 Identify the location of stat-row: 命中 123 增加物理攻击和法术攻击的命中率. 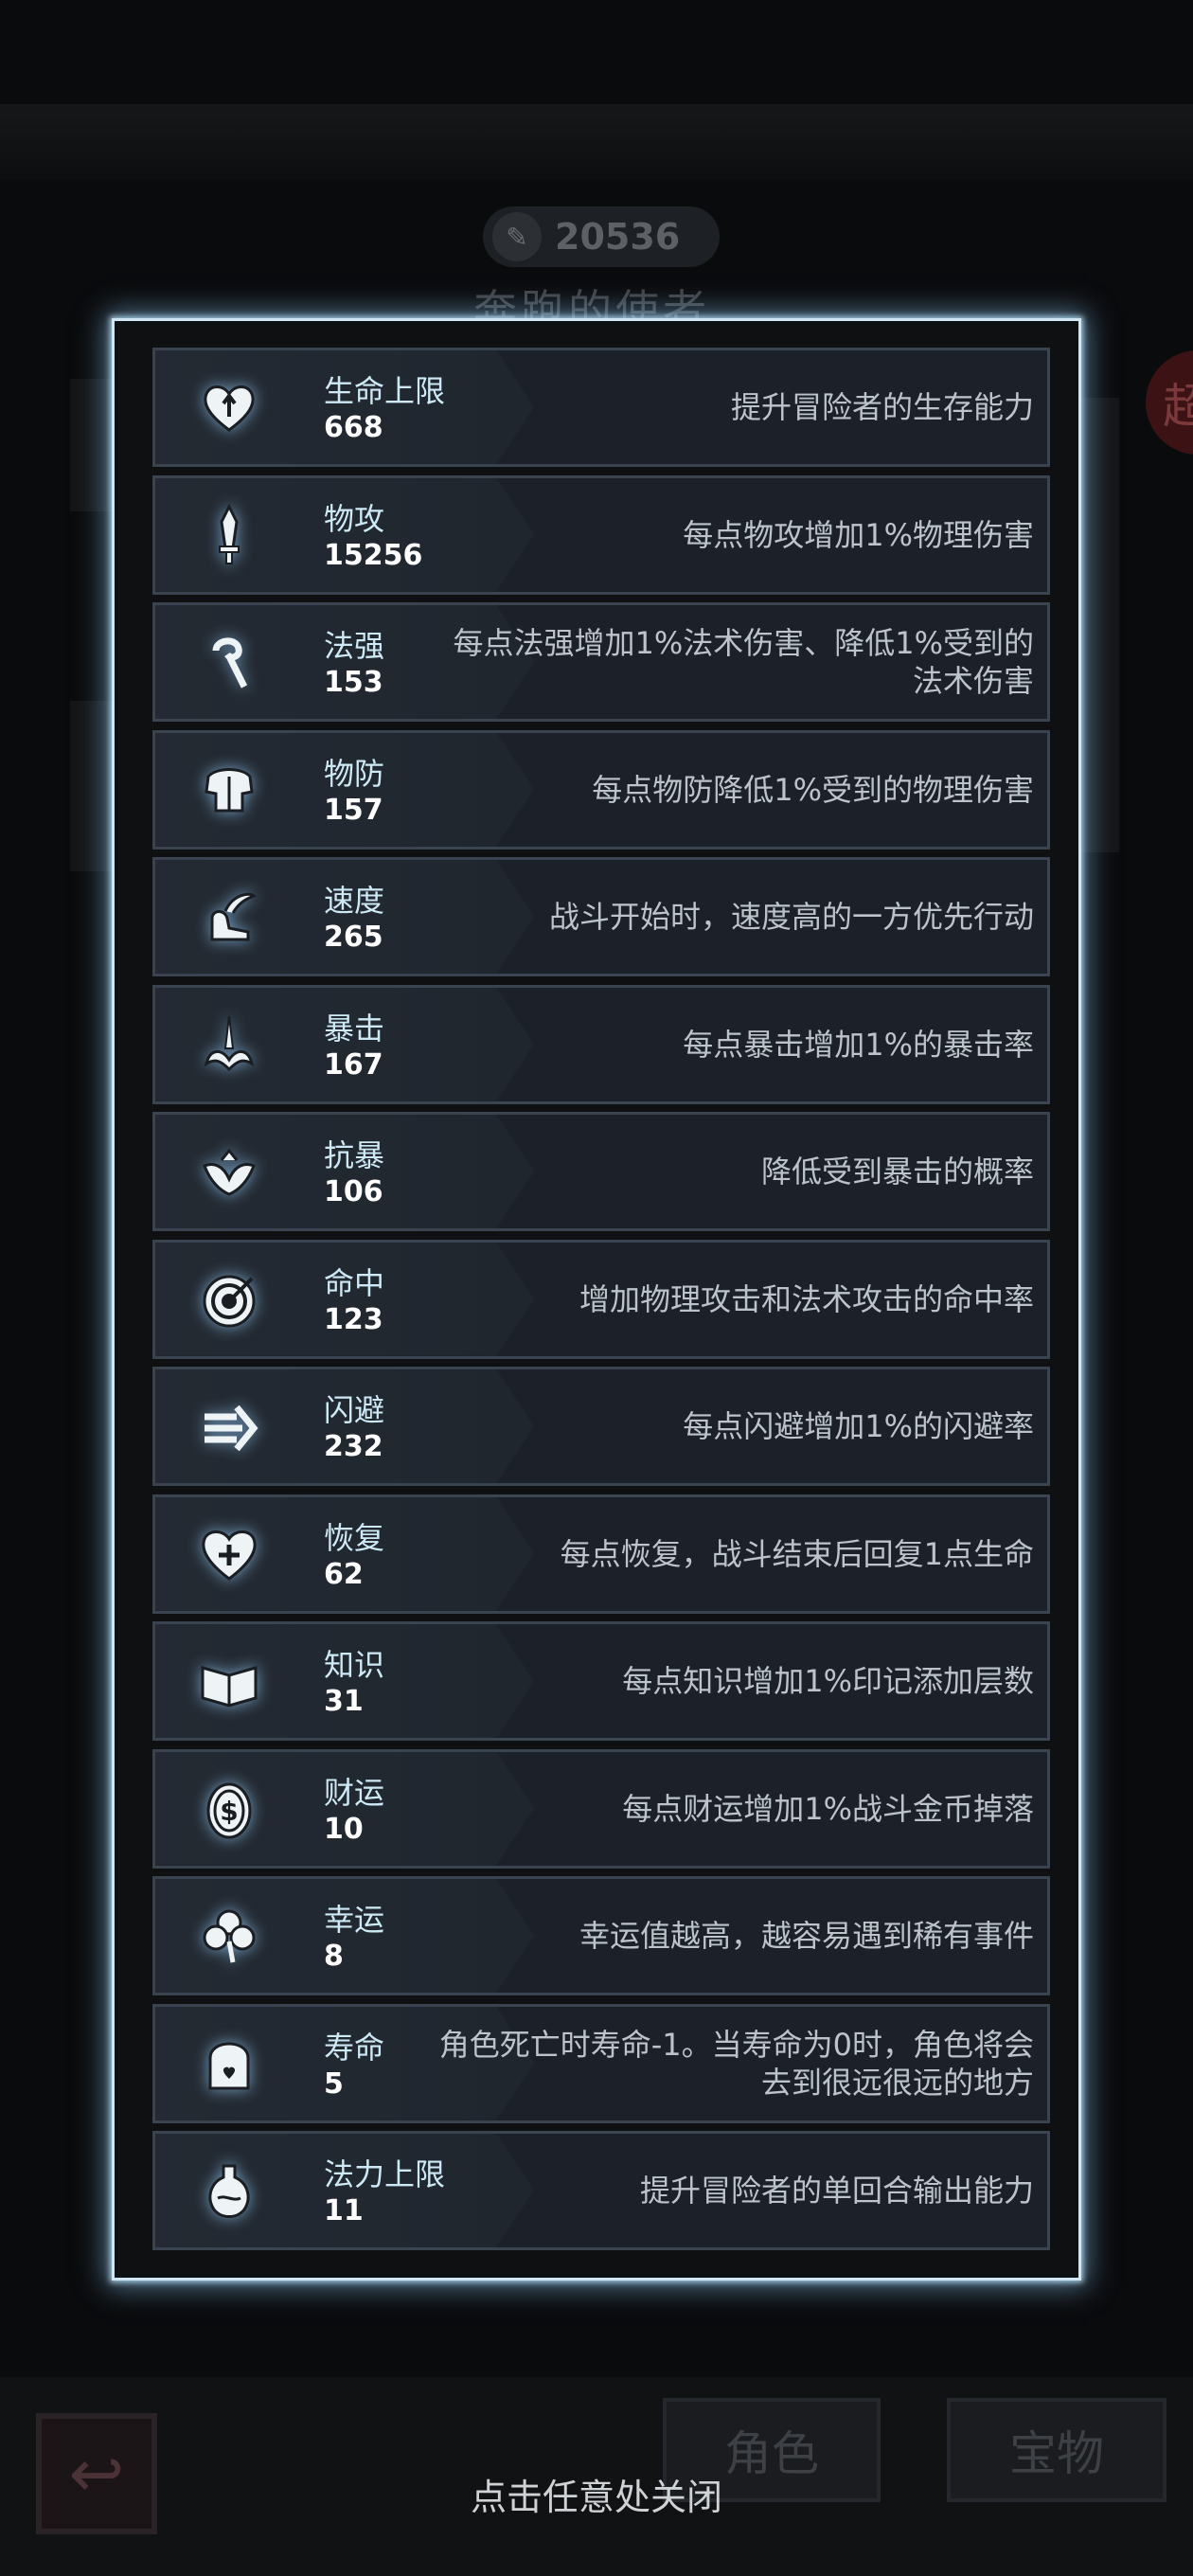
(601, 1299).